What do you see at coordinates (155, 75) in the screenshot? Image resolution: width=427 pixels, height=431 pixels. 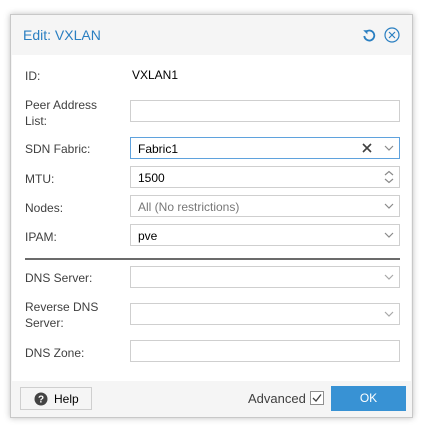 I see `id-value: VXLAN1` at bounding box center [155, 75].